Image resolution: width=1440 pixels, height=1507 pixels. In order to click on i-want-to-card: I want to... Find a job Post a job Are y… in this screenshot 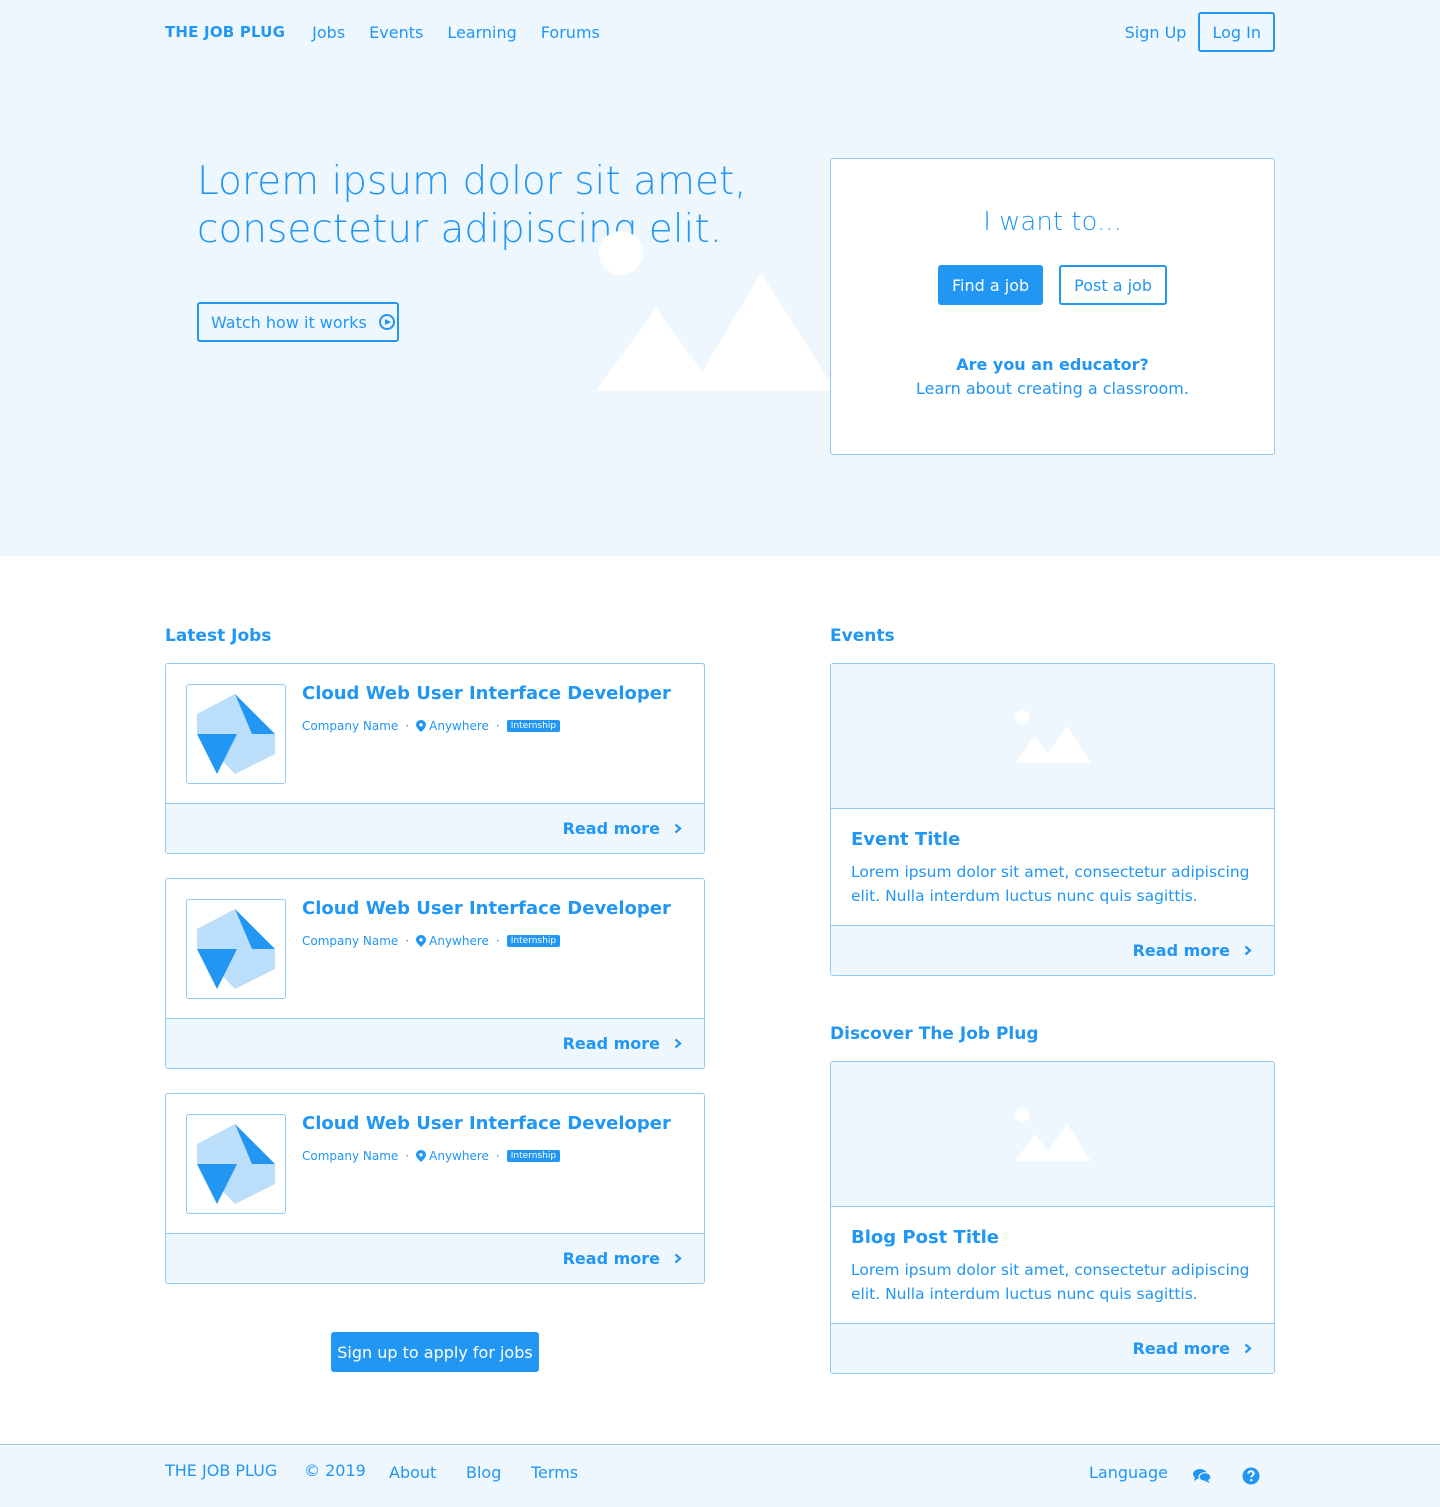, I will do `click(1052, 306)`.